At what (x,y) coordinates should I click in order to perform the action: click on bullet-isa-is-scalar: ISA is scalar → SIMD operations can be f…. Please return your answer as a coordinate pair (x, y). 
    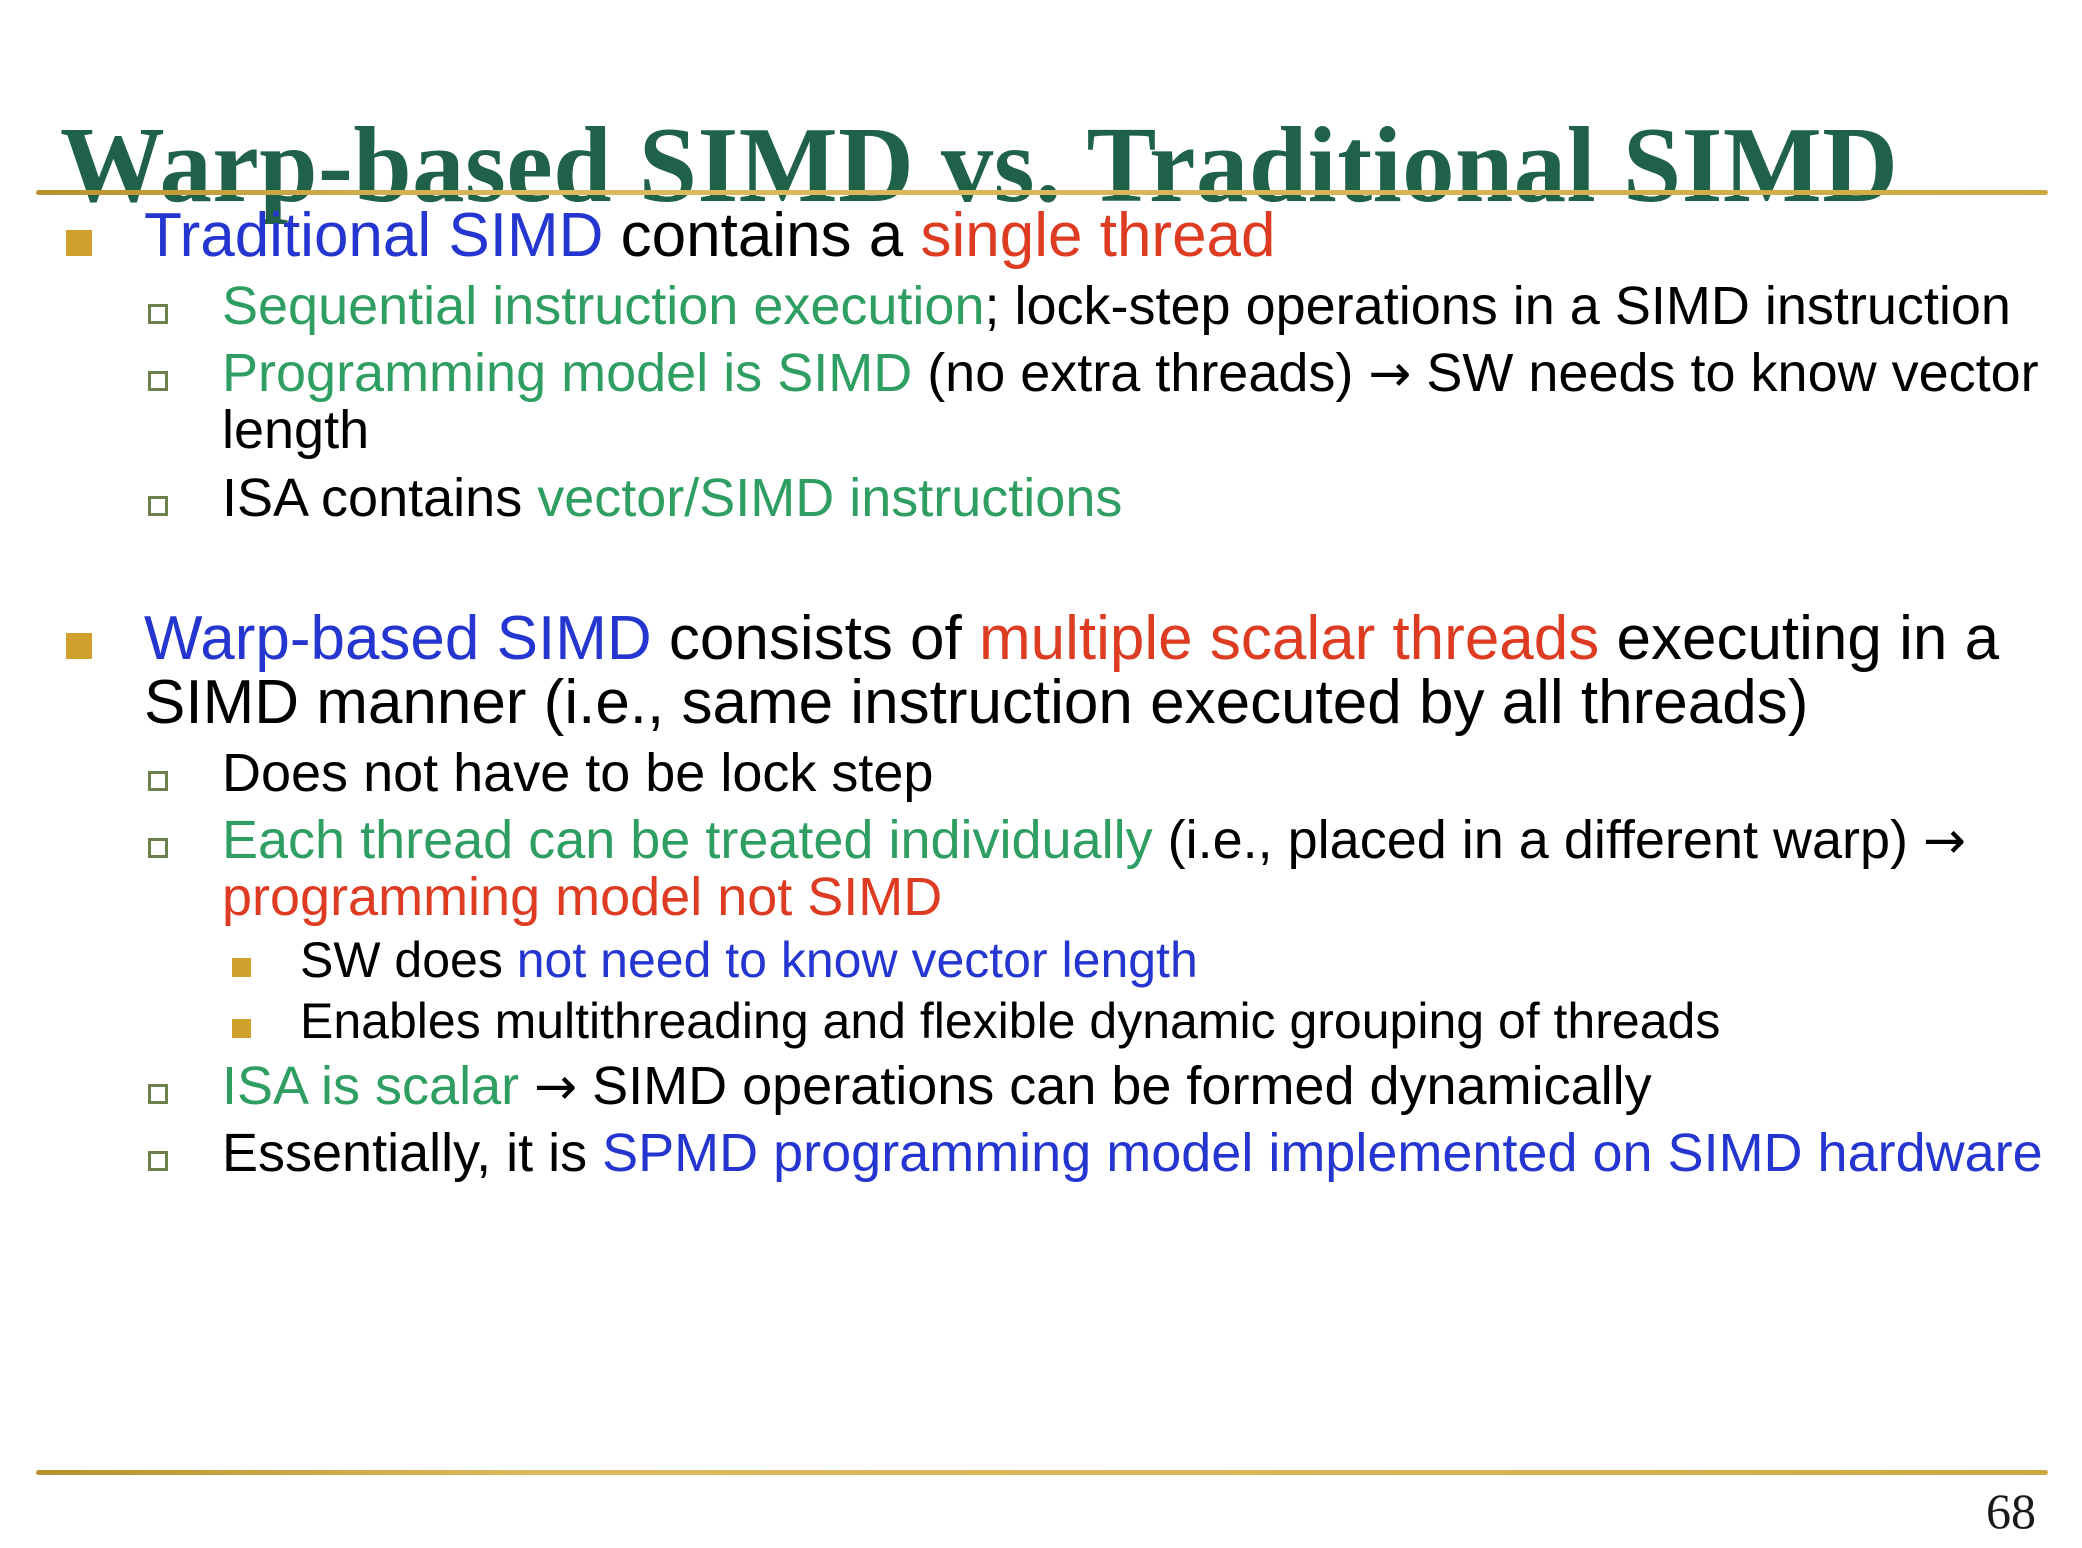
    Looking at the image, I should click on (1041, 1086).